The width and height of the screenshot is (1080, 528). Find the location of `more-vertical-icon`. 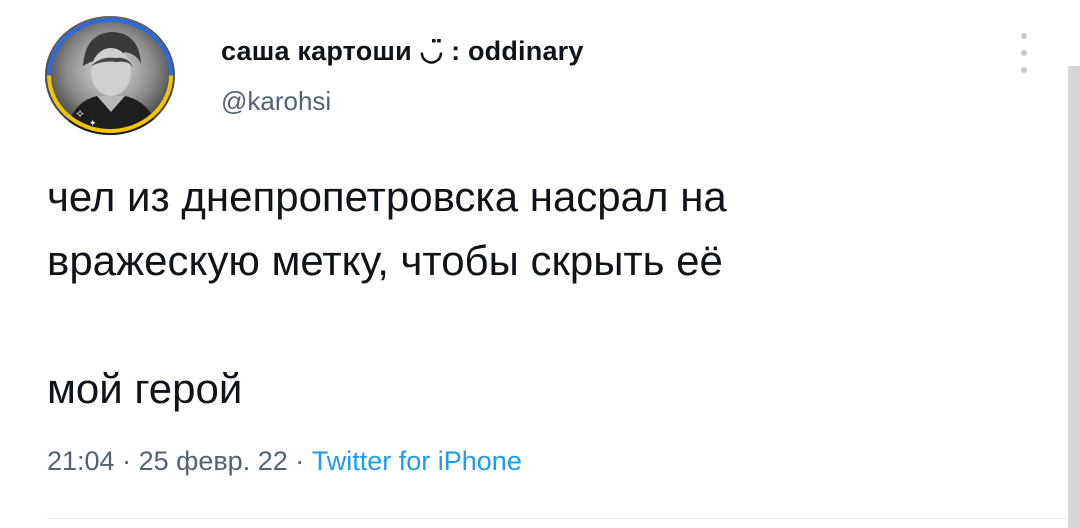

more-vertical-icon is located at coordinates (1024, 53).